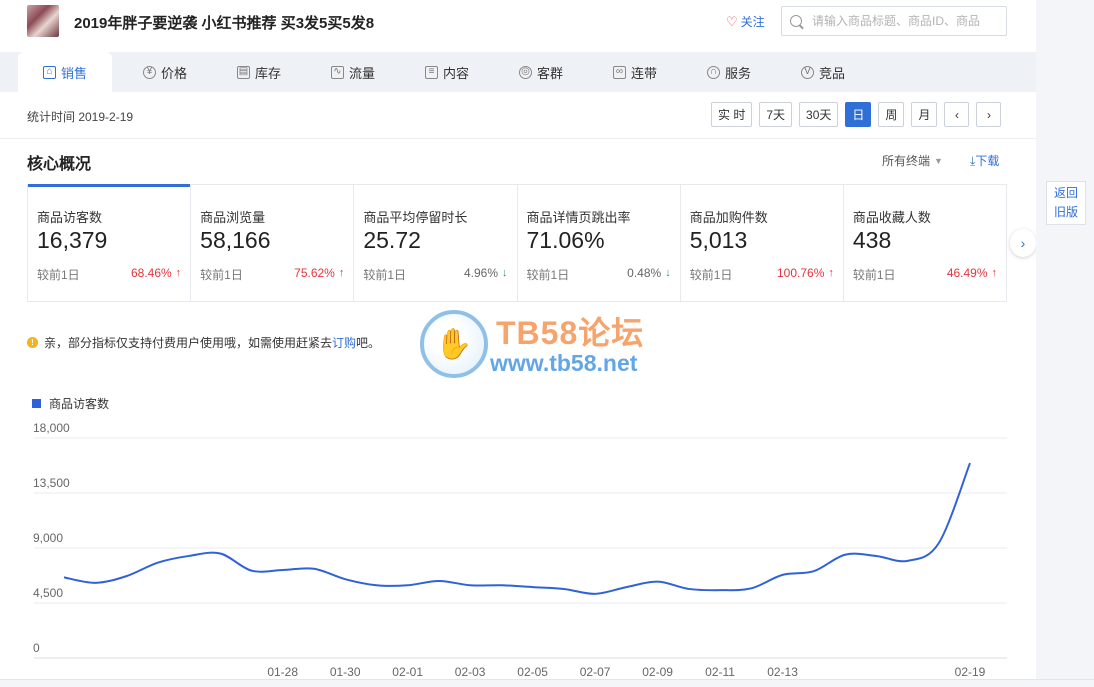 Image resolution: width=1094 pixels, height=687 pixels. Describe the element at coordinates (1066, 203) in the screenshot. I see `back-to-old-version-button: 返回 旧版` at that location.